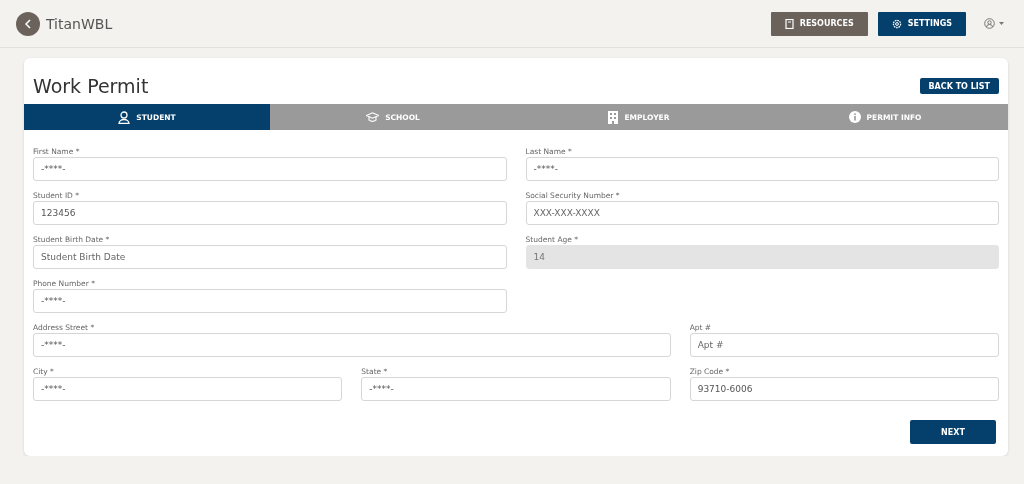 This screenshot has width=1024, height=484. Describe the element at coordinates (373, 117) in the screenshot. I see `graduation-cap-icon` at that location.